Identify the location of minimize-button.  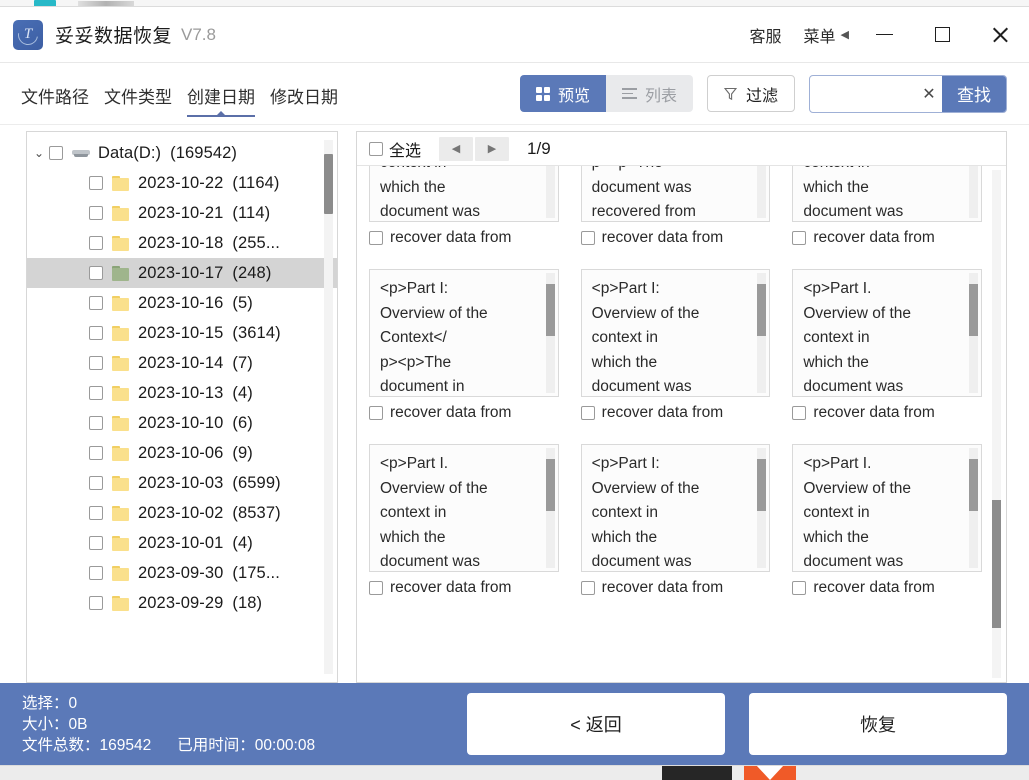
(884, 35).